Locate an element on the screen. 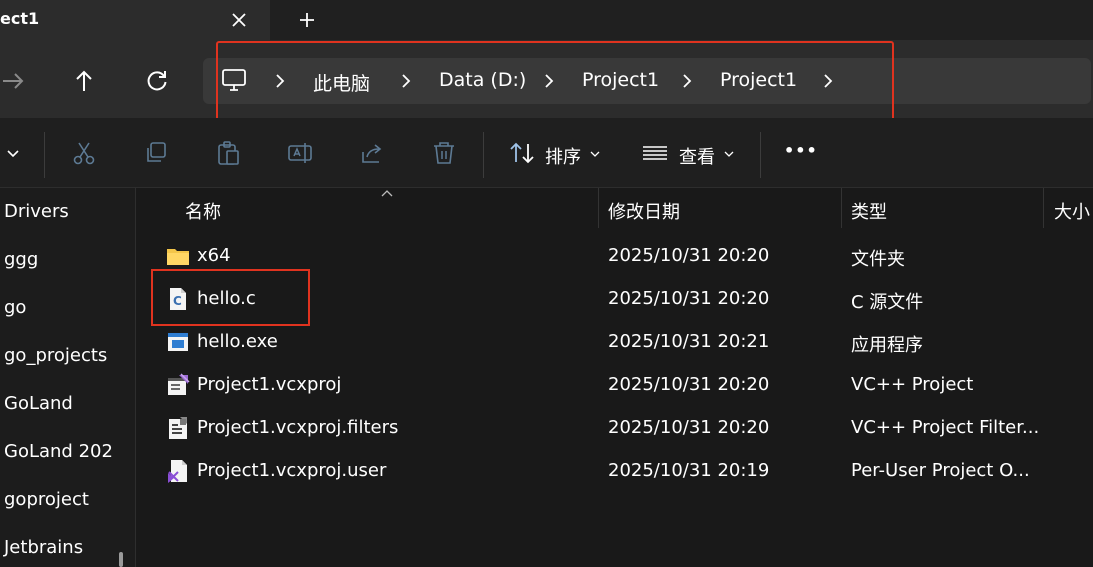  file-name: hello.exe is located at coordinates (237, 341).